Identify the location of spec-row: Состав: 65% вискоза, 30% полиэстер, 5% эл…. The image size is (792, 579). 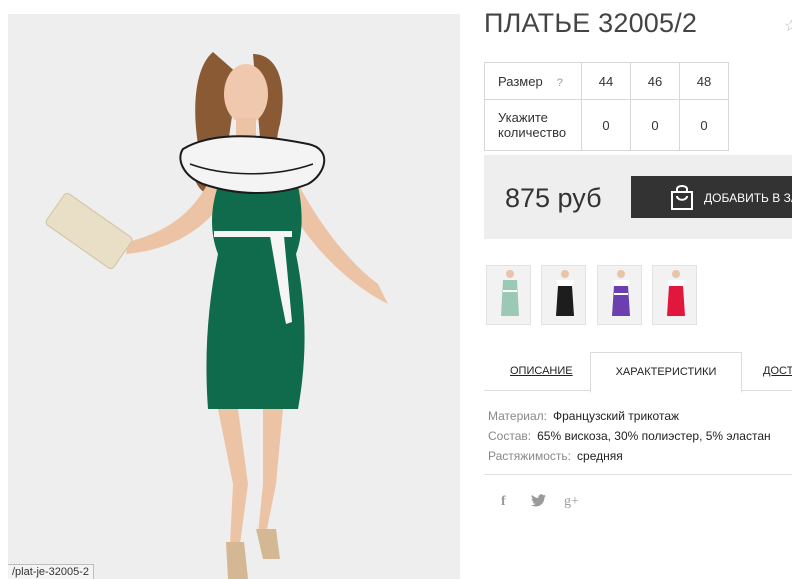
(629, 436).